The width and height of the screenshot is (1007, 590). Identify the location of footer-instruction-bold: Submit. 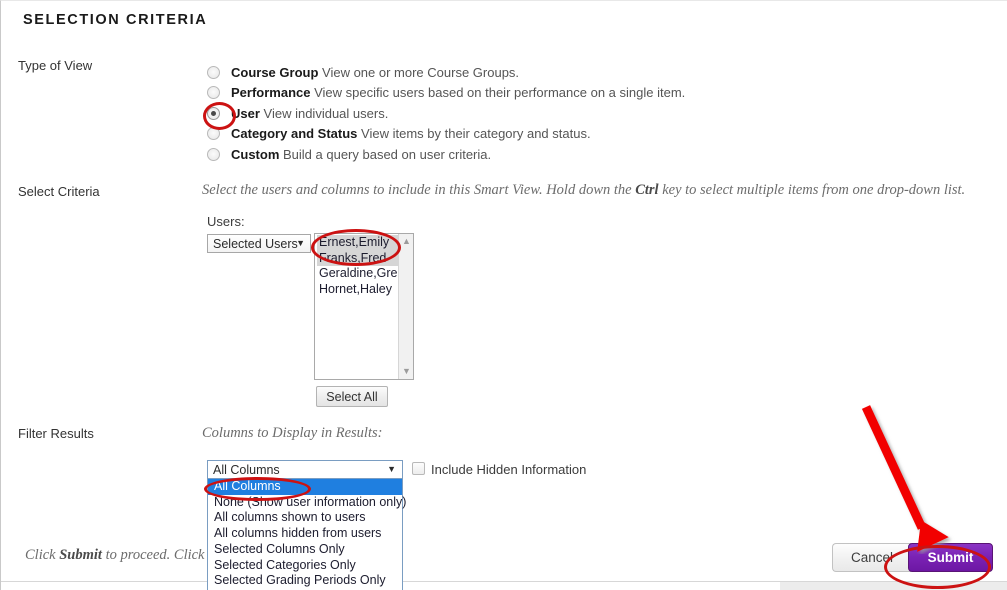
(80, 555).